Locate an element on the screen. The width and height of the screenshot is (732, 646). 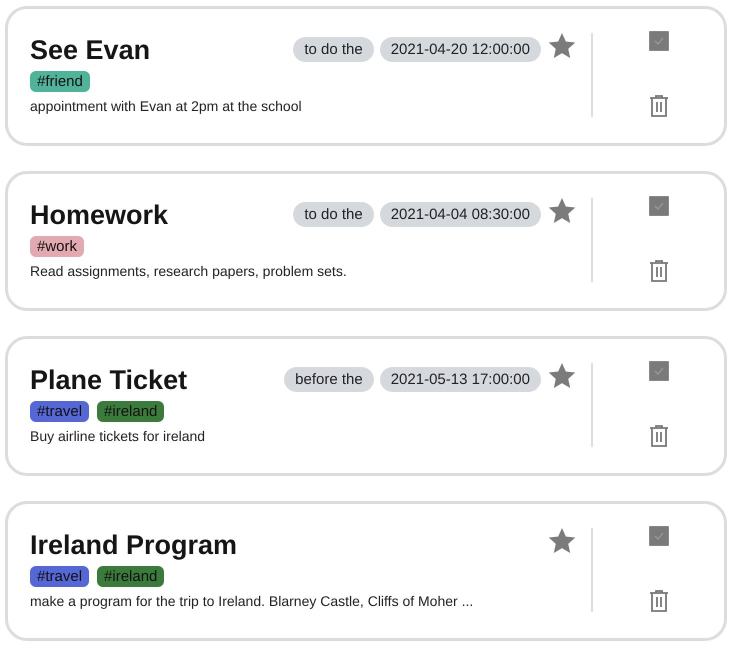
deadline-date: 2021-04-20 12:00:00 is located at coordinates (460, 49).